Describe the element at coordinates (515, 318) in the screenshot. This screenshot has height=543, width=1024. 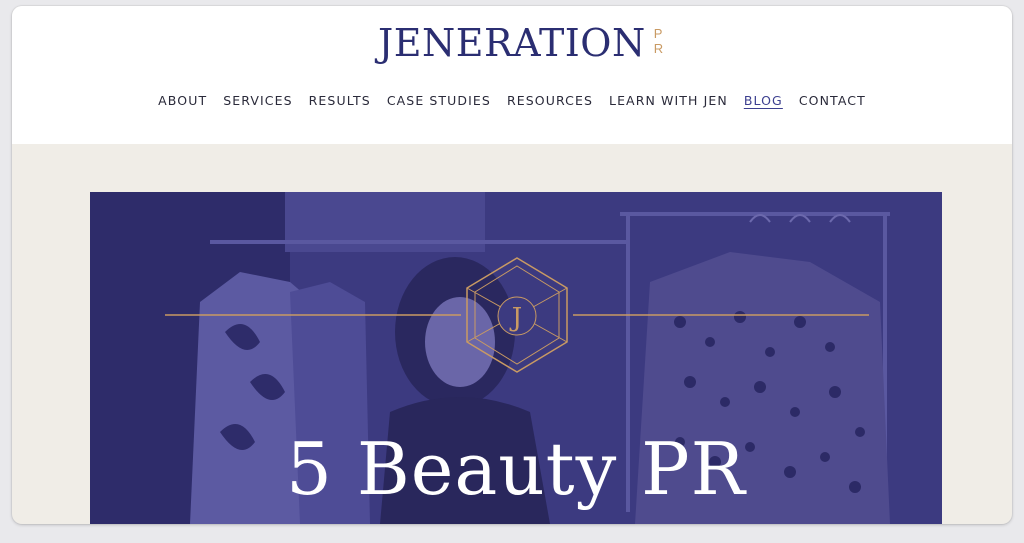
I see `emblem-letter: J` at that location.